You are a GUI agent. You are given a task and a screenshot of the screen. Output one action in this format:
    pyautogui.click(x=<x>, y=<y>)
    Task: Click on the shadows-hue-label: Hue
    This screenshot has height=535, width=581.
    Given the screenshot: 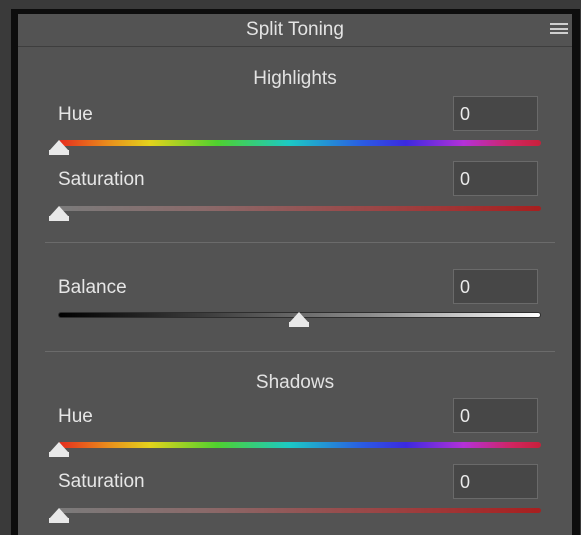 What is the action you would take?
    pyautogui.click(x=75, y=416)
    